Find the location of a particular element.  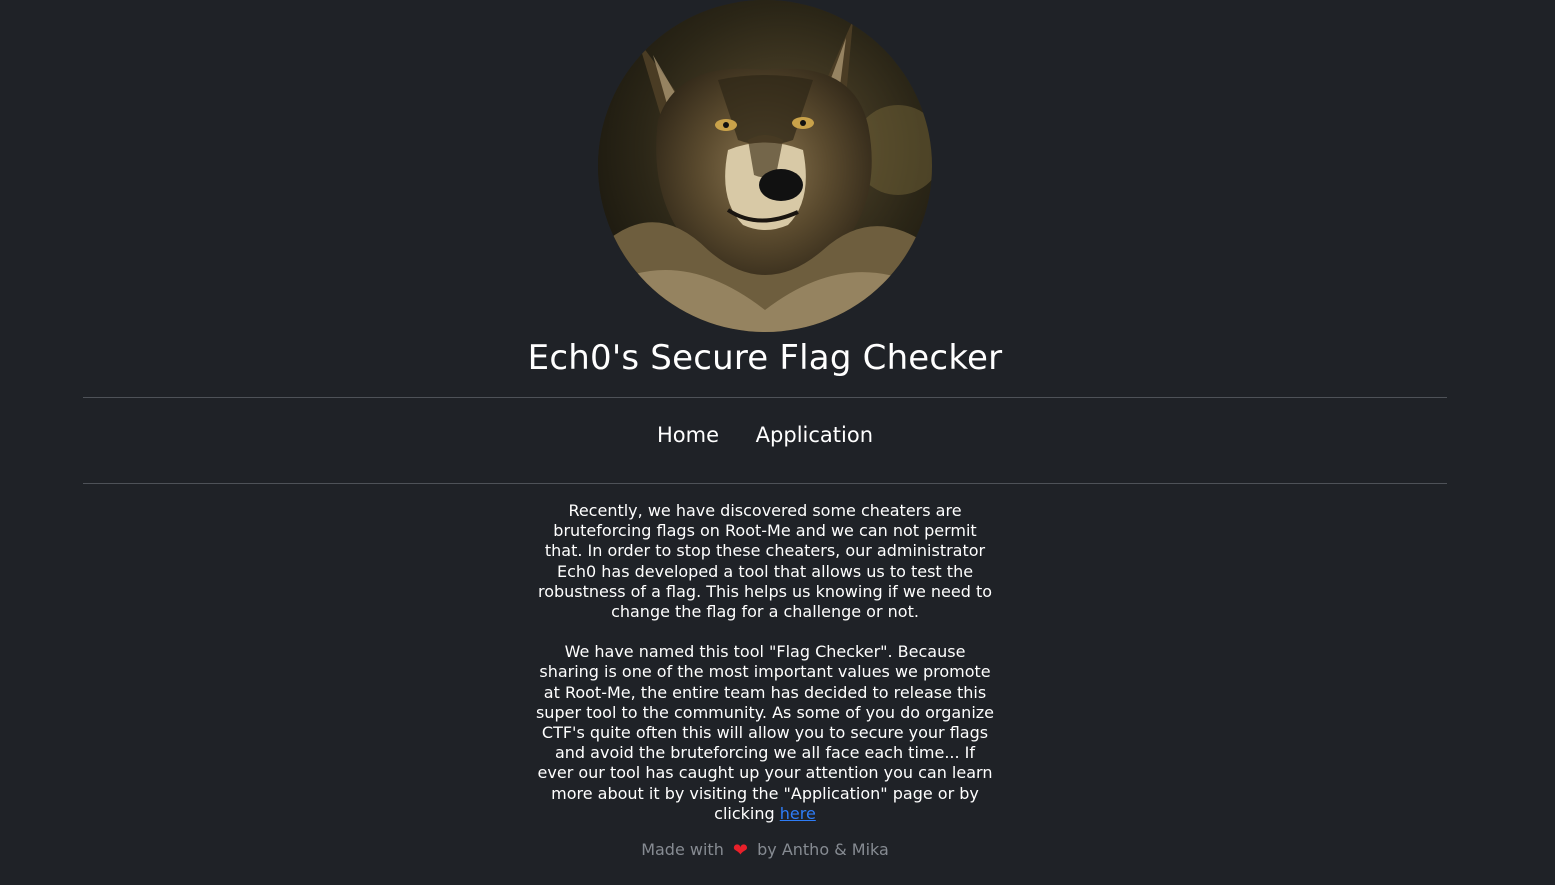

page-title: Ech0's Secure Flag Checker is located at coordinates (765, 358).